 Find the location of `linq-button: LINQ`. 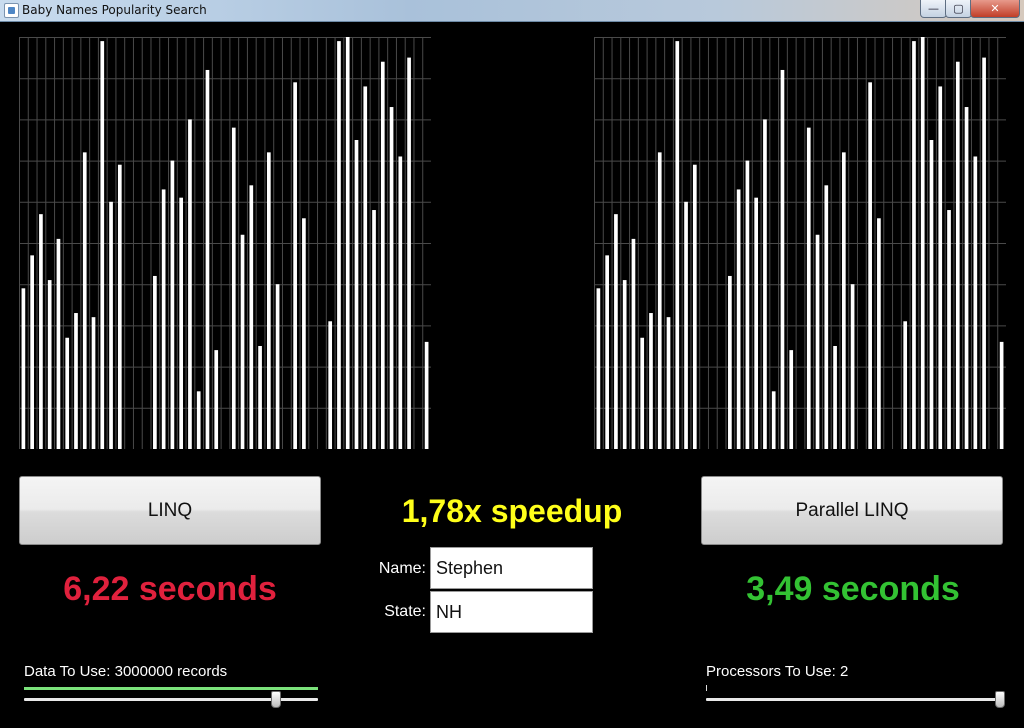

linq-button: LINQ is located at coordinates (170, 510).